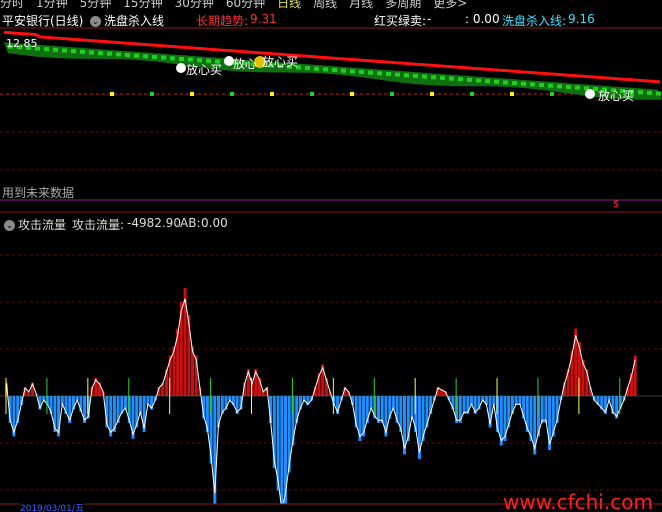  I want to click on high-price-marker: 12.85, so click(22, 43).